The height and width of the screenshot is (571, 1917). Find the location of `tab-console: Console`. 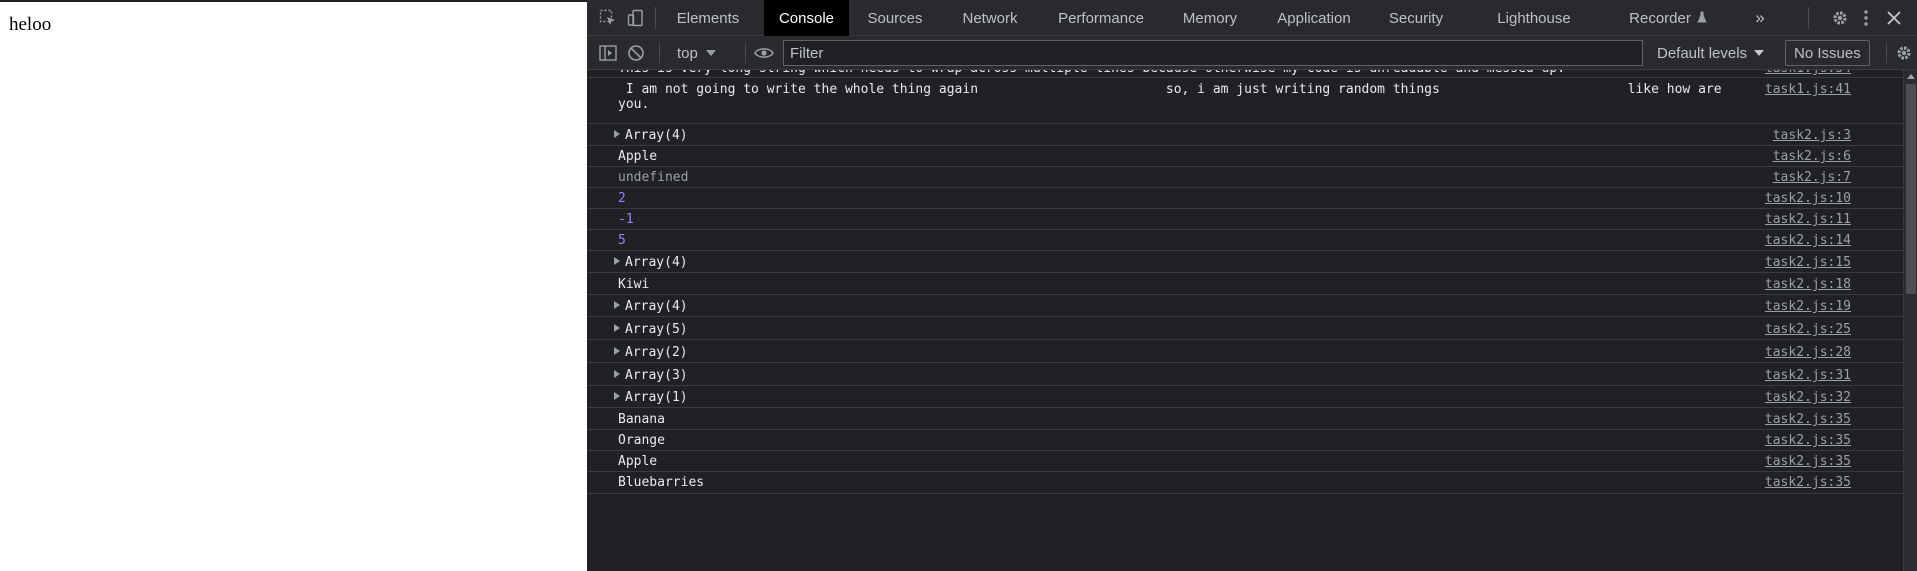

tab-console: Console is located at coordinates (806, 18).